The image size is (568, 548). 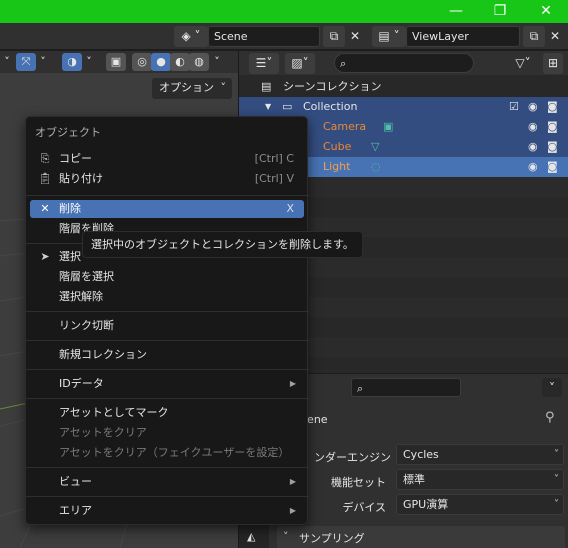 I want to click on expand-arrow-icon: ▼, so click(x=268, y=107).